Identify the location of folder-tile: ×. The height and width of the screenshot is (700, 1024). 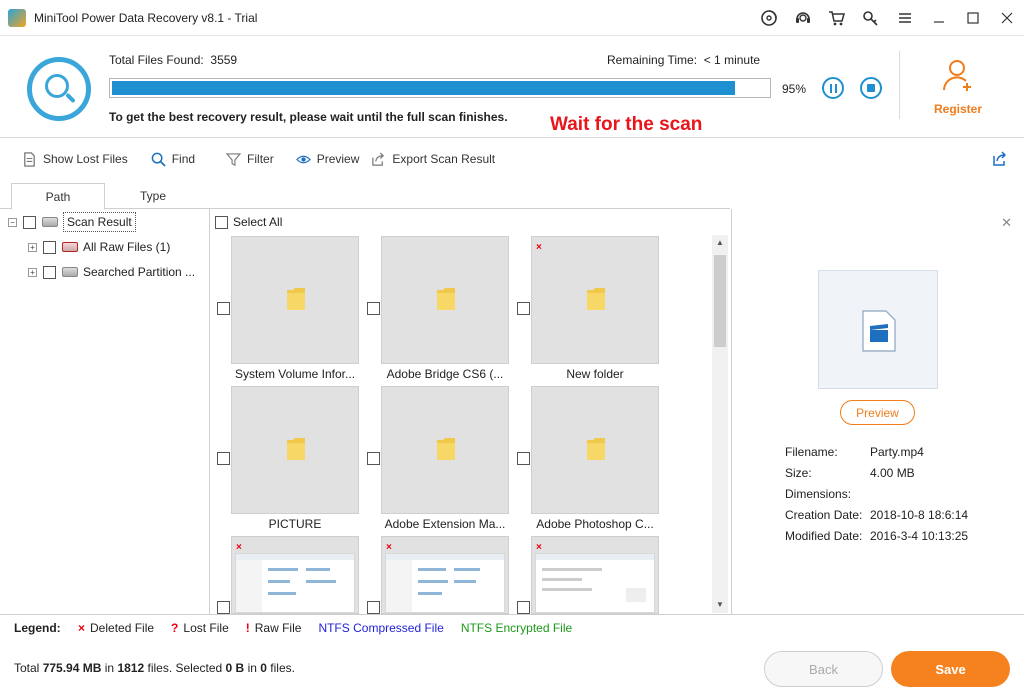
(595, 300).